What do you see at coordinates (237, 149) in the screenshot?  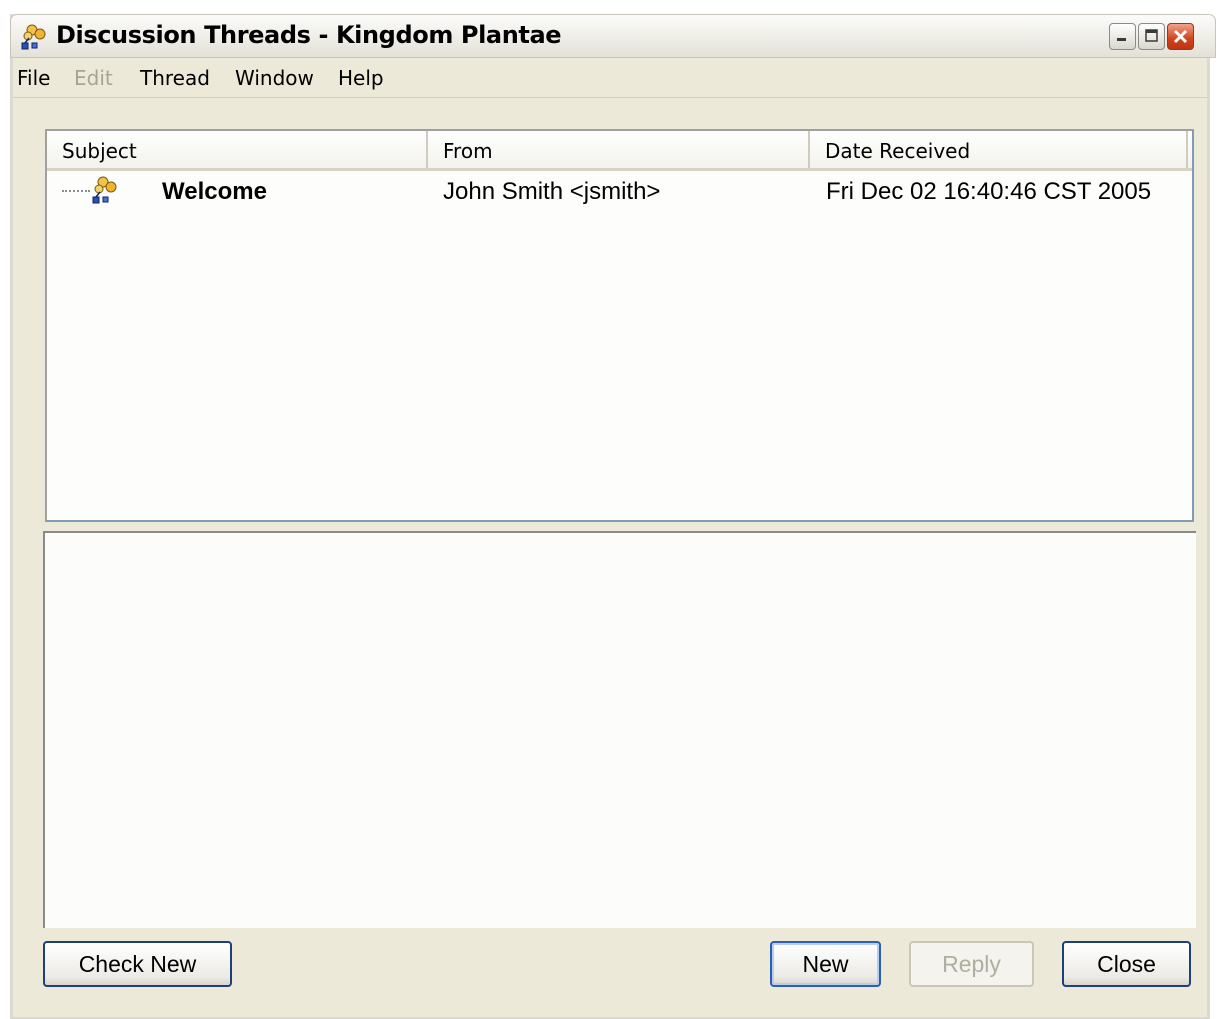 I see `column-subject: Subject` at bounding box center [237, 149].